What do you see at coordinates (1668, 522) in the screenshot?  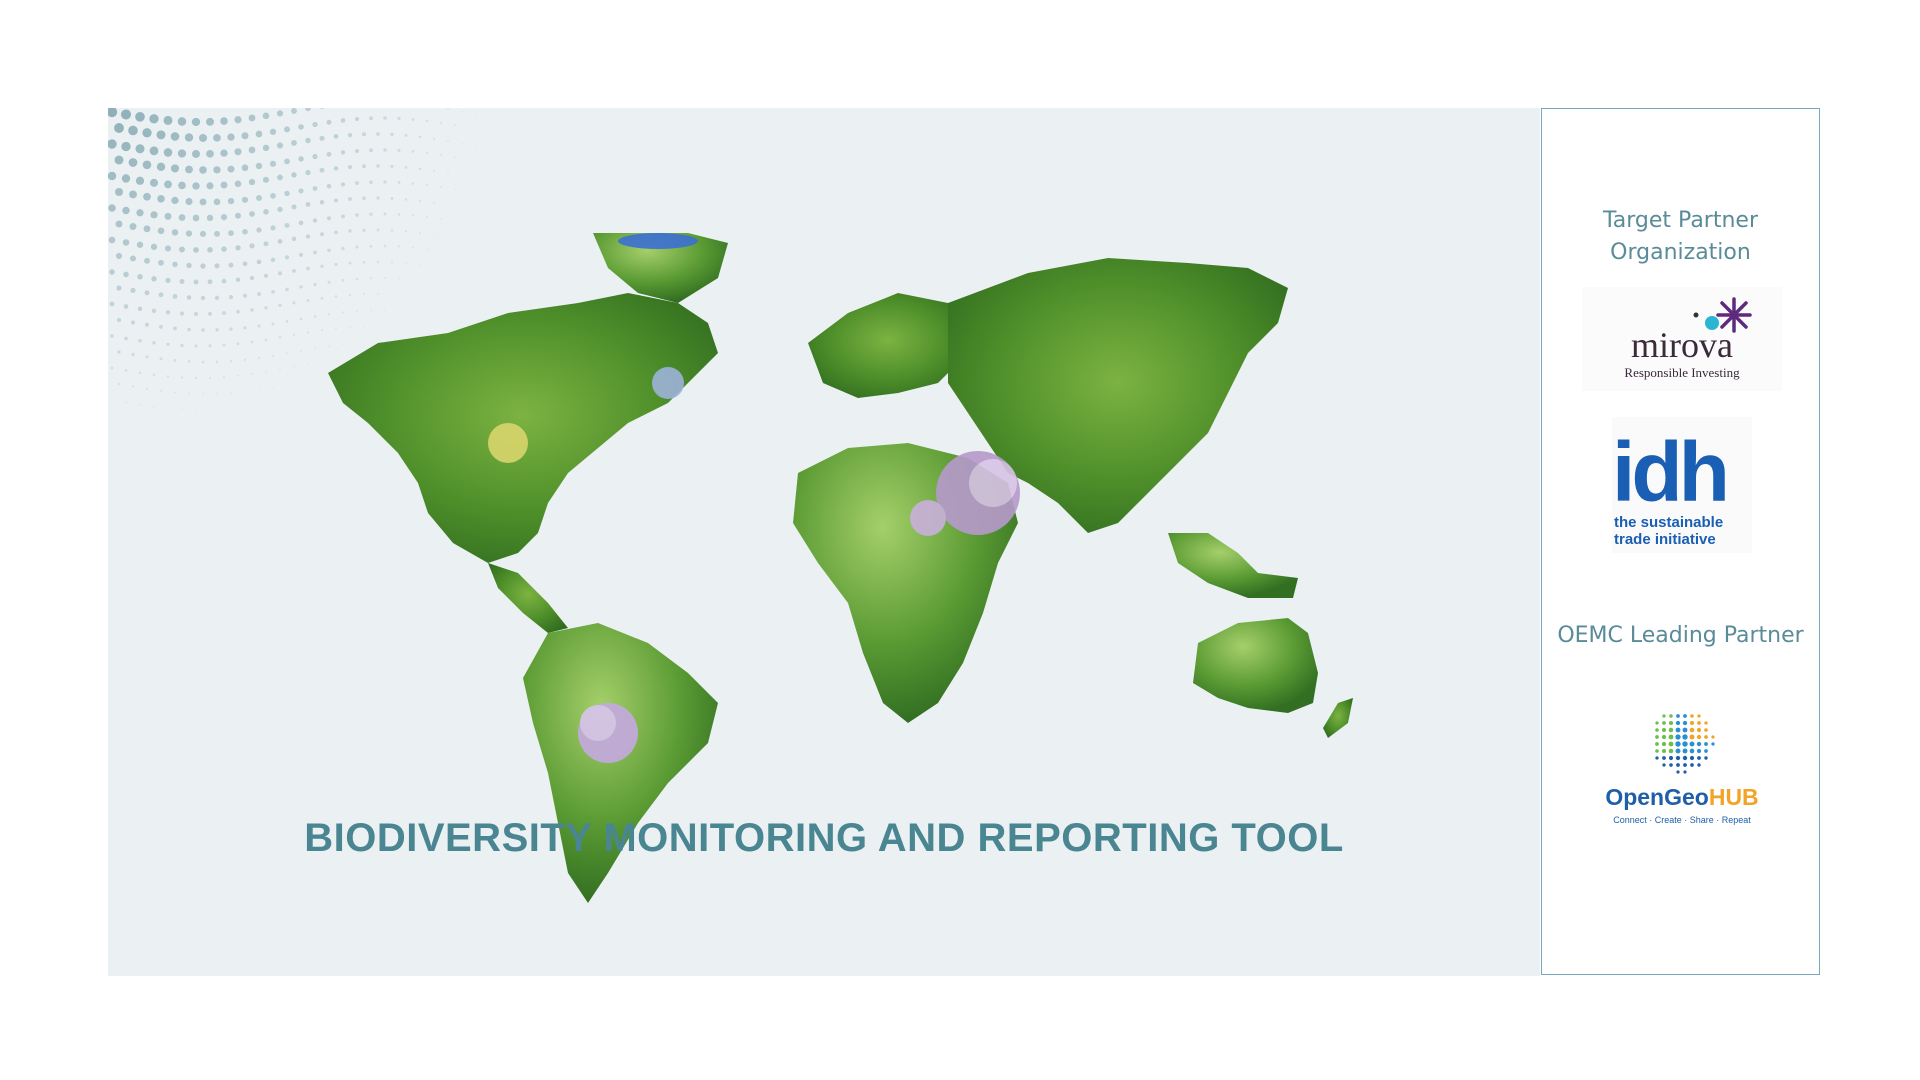 I see `idh-tagline-1: the sustainable` at bounding box center [1668, 522].